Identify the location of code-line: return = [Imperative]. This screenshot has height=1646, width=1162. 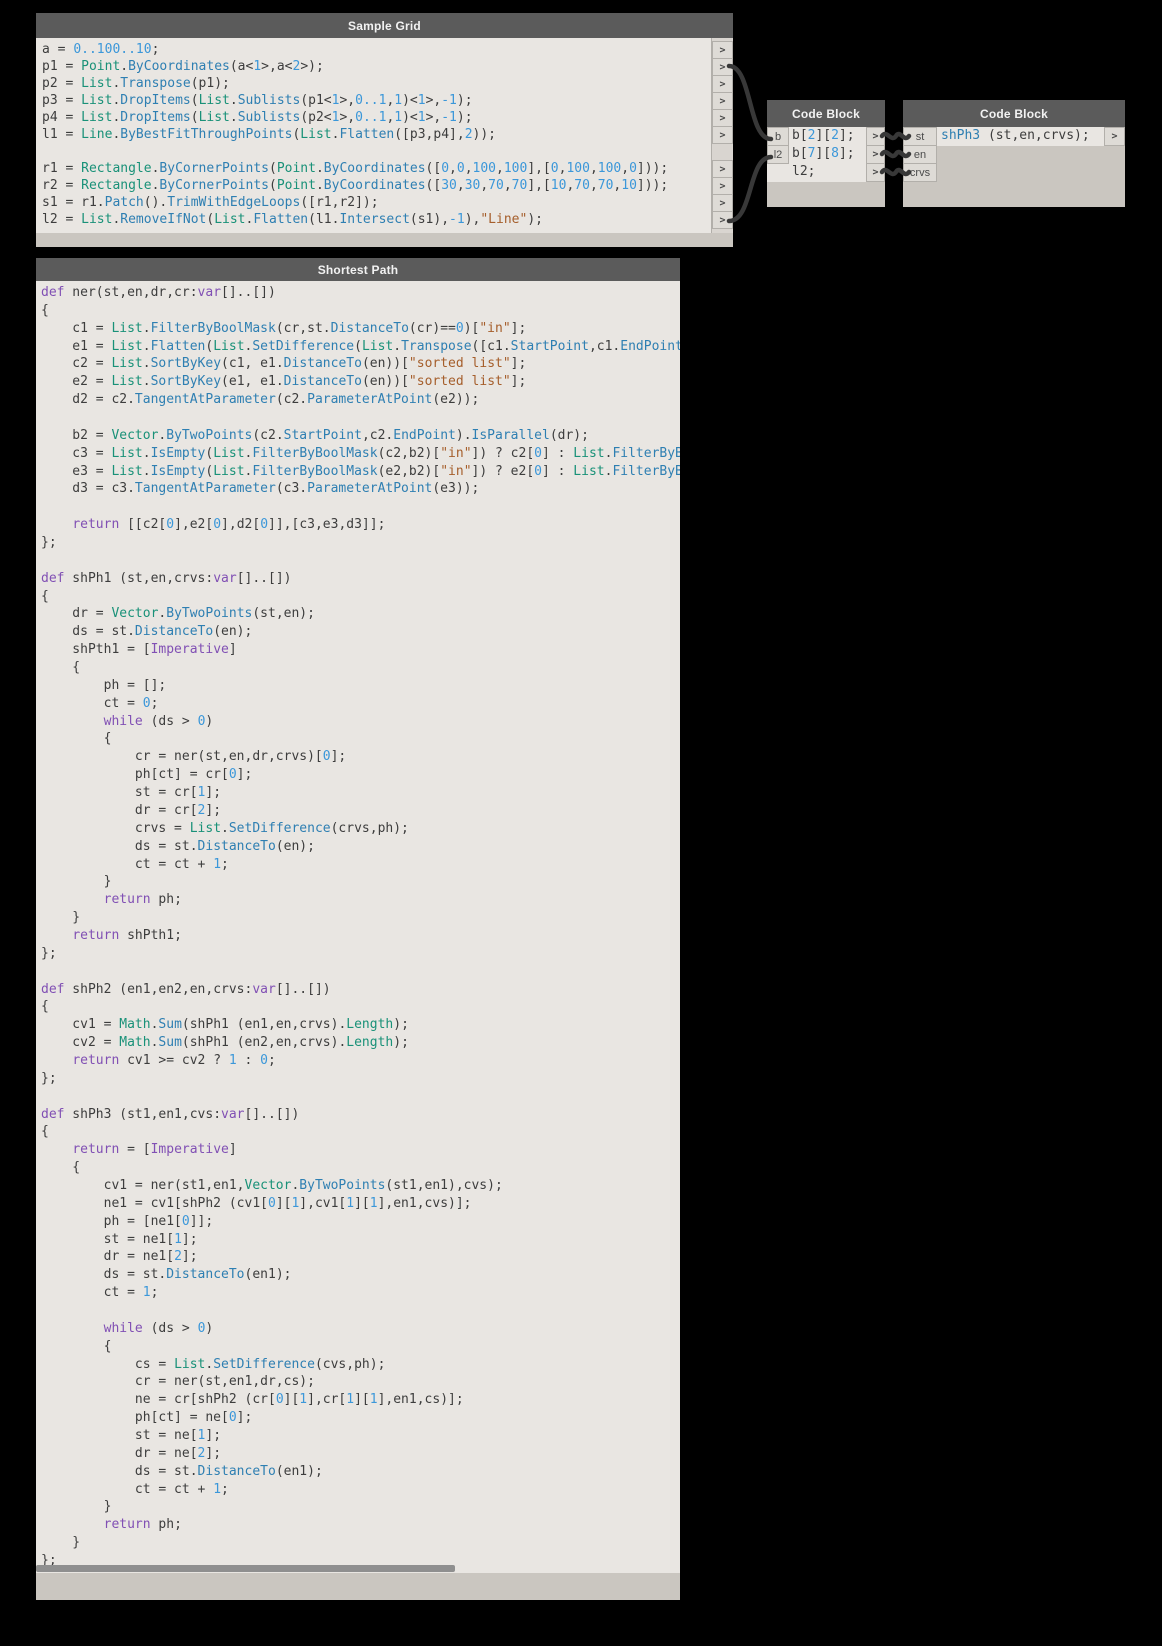
(154, 1150).